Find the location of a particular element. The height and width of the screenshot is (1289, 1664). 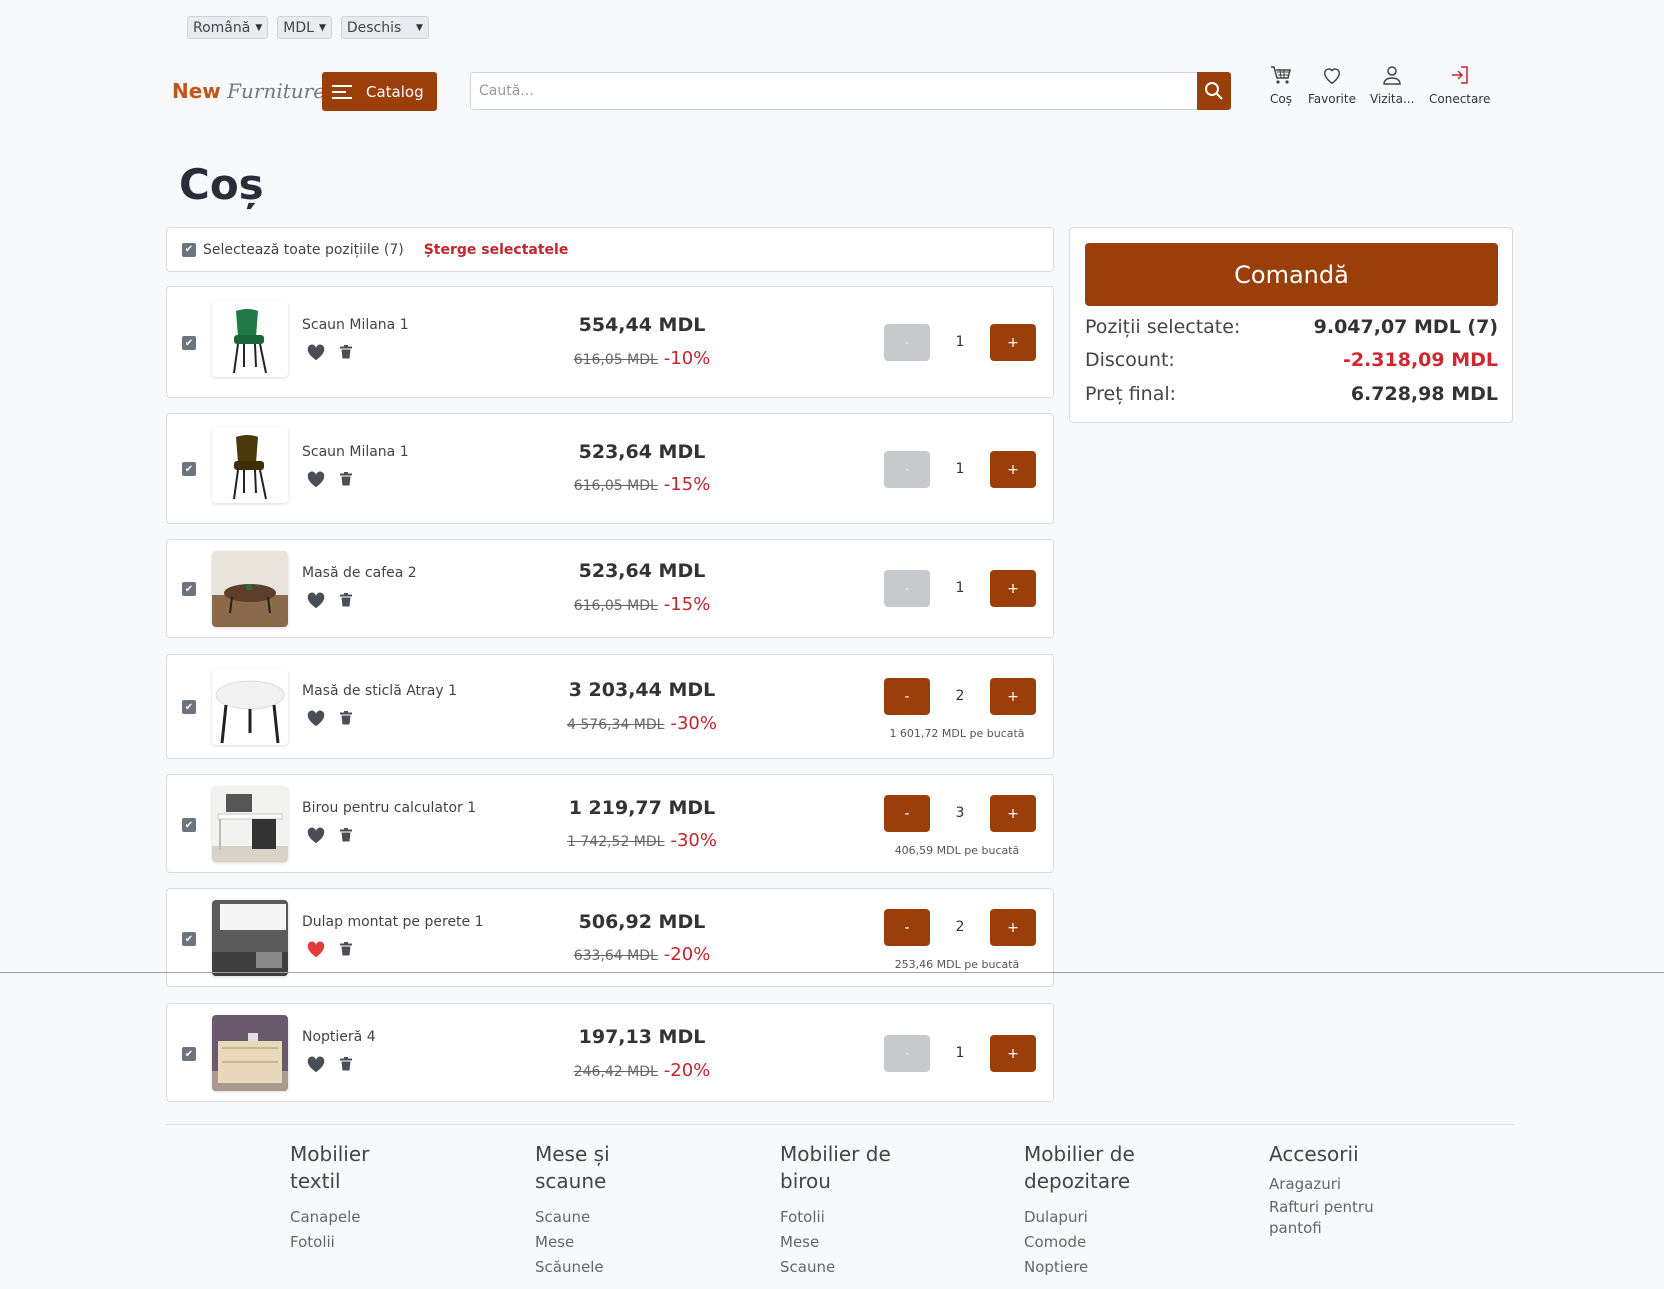

chevron-down-icon: ▼ is located at coordinates (419, 27).